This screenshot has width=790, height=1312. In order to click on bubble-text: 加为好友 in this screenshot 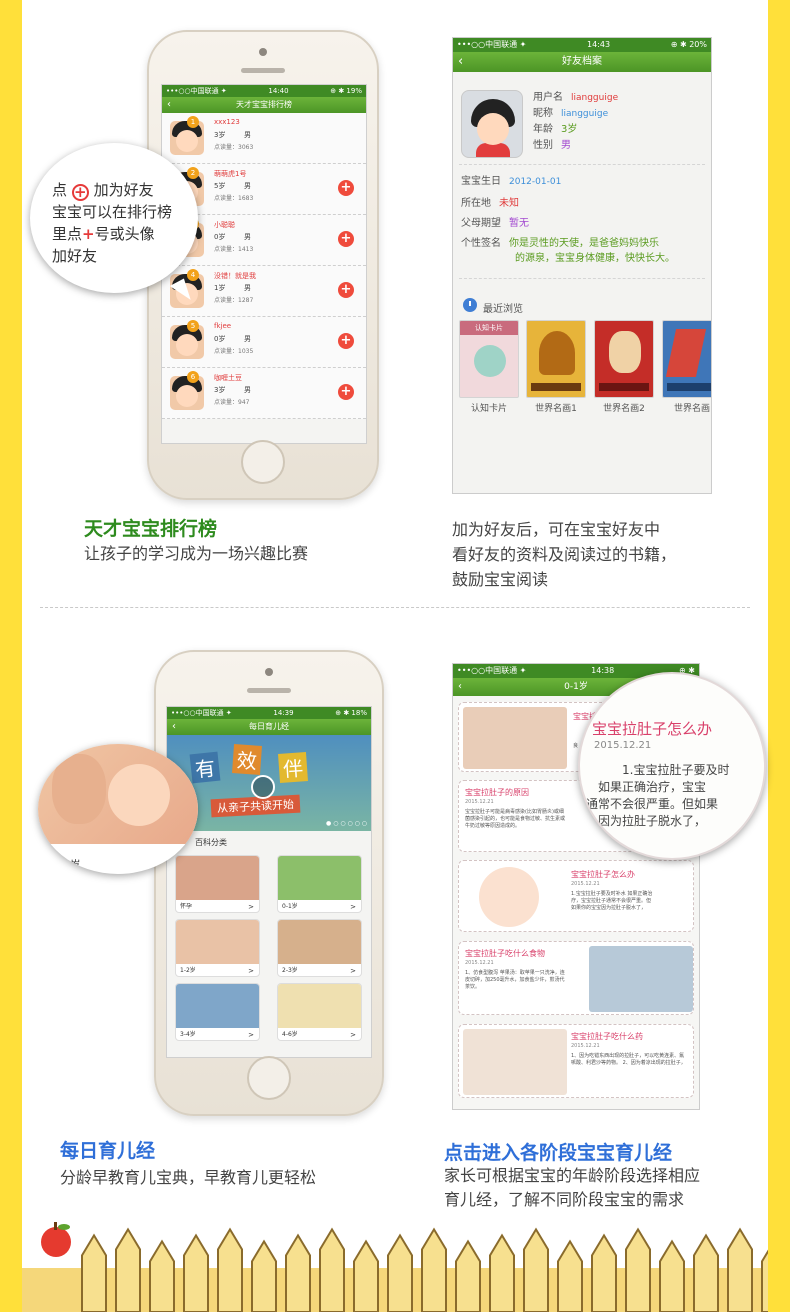, I will do `click(123, 190)`.